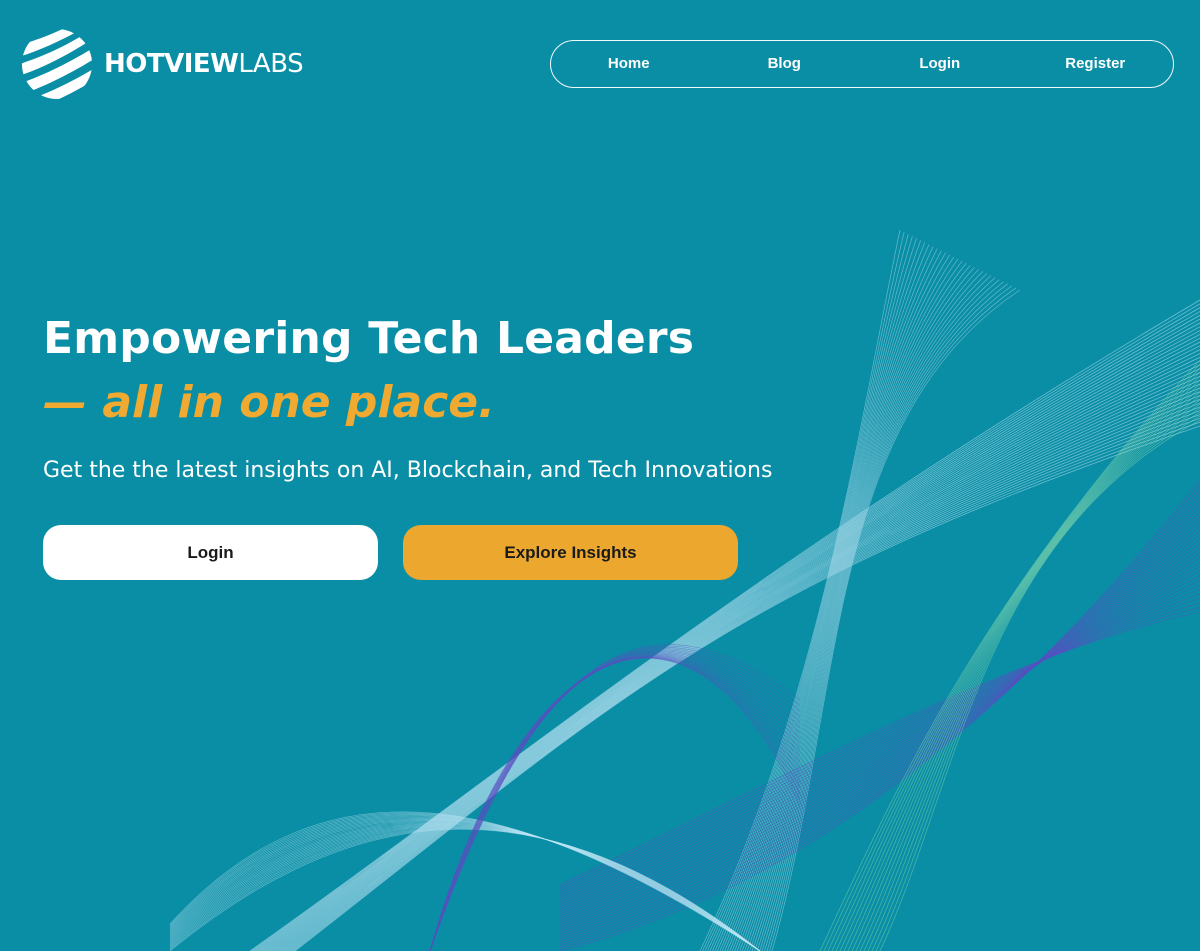 The width and height of the screenshot is (1200, 951). I want to click on hero-cta-buttons: Login Explore Insights, so click(390, 552).